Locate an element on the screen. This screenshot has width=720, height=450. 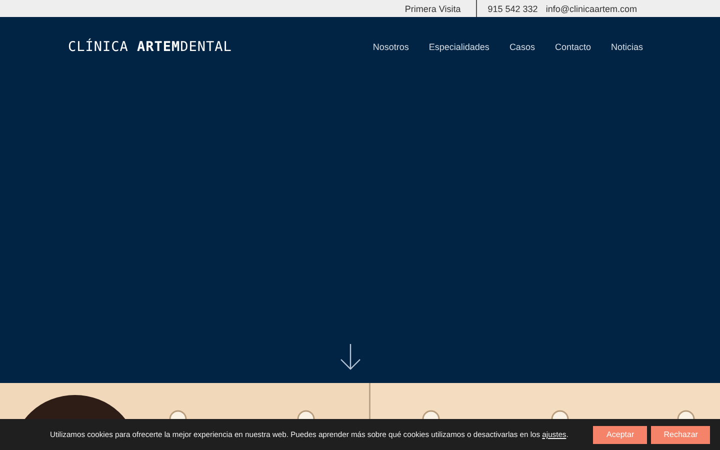
down-arrow-icon is located at coordinates (350, 356).